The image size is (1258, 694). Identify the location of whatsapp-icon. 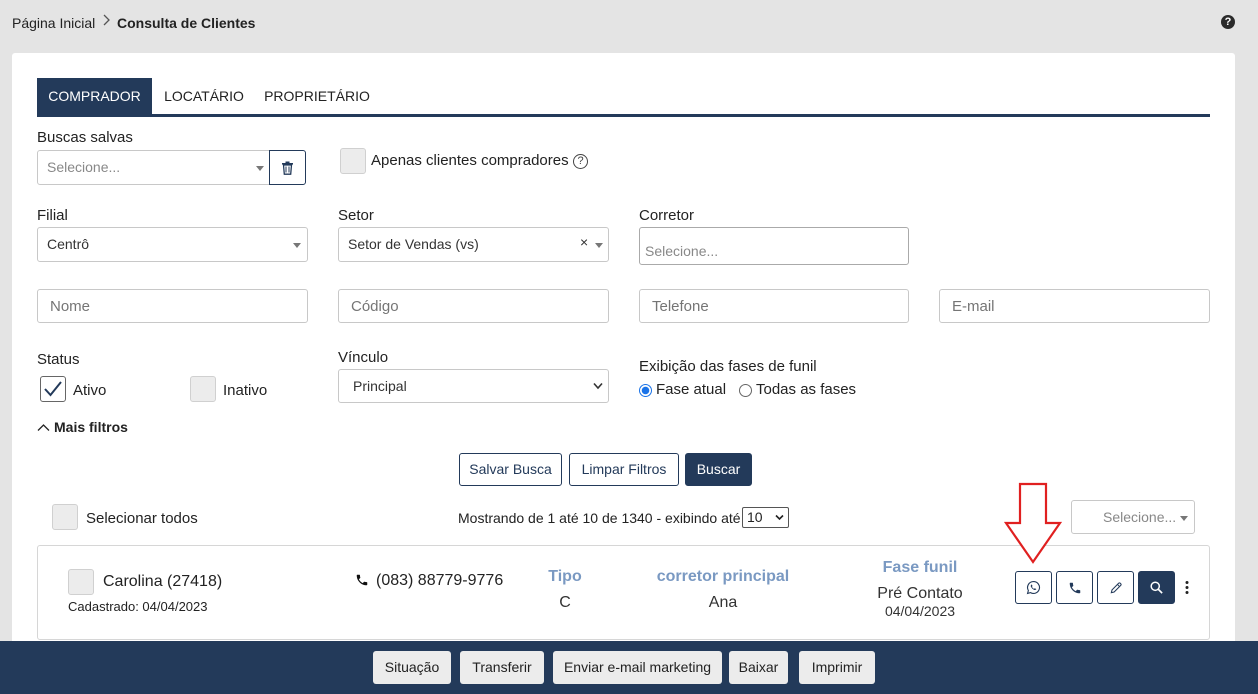
(1033, 587).